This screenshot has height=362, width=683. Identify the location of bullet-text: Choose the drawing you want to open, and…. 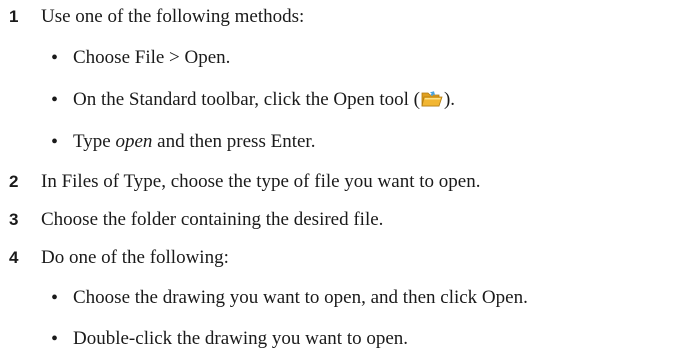
(300, 297).